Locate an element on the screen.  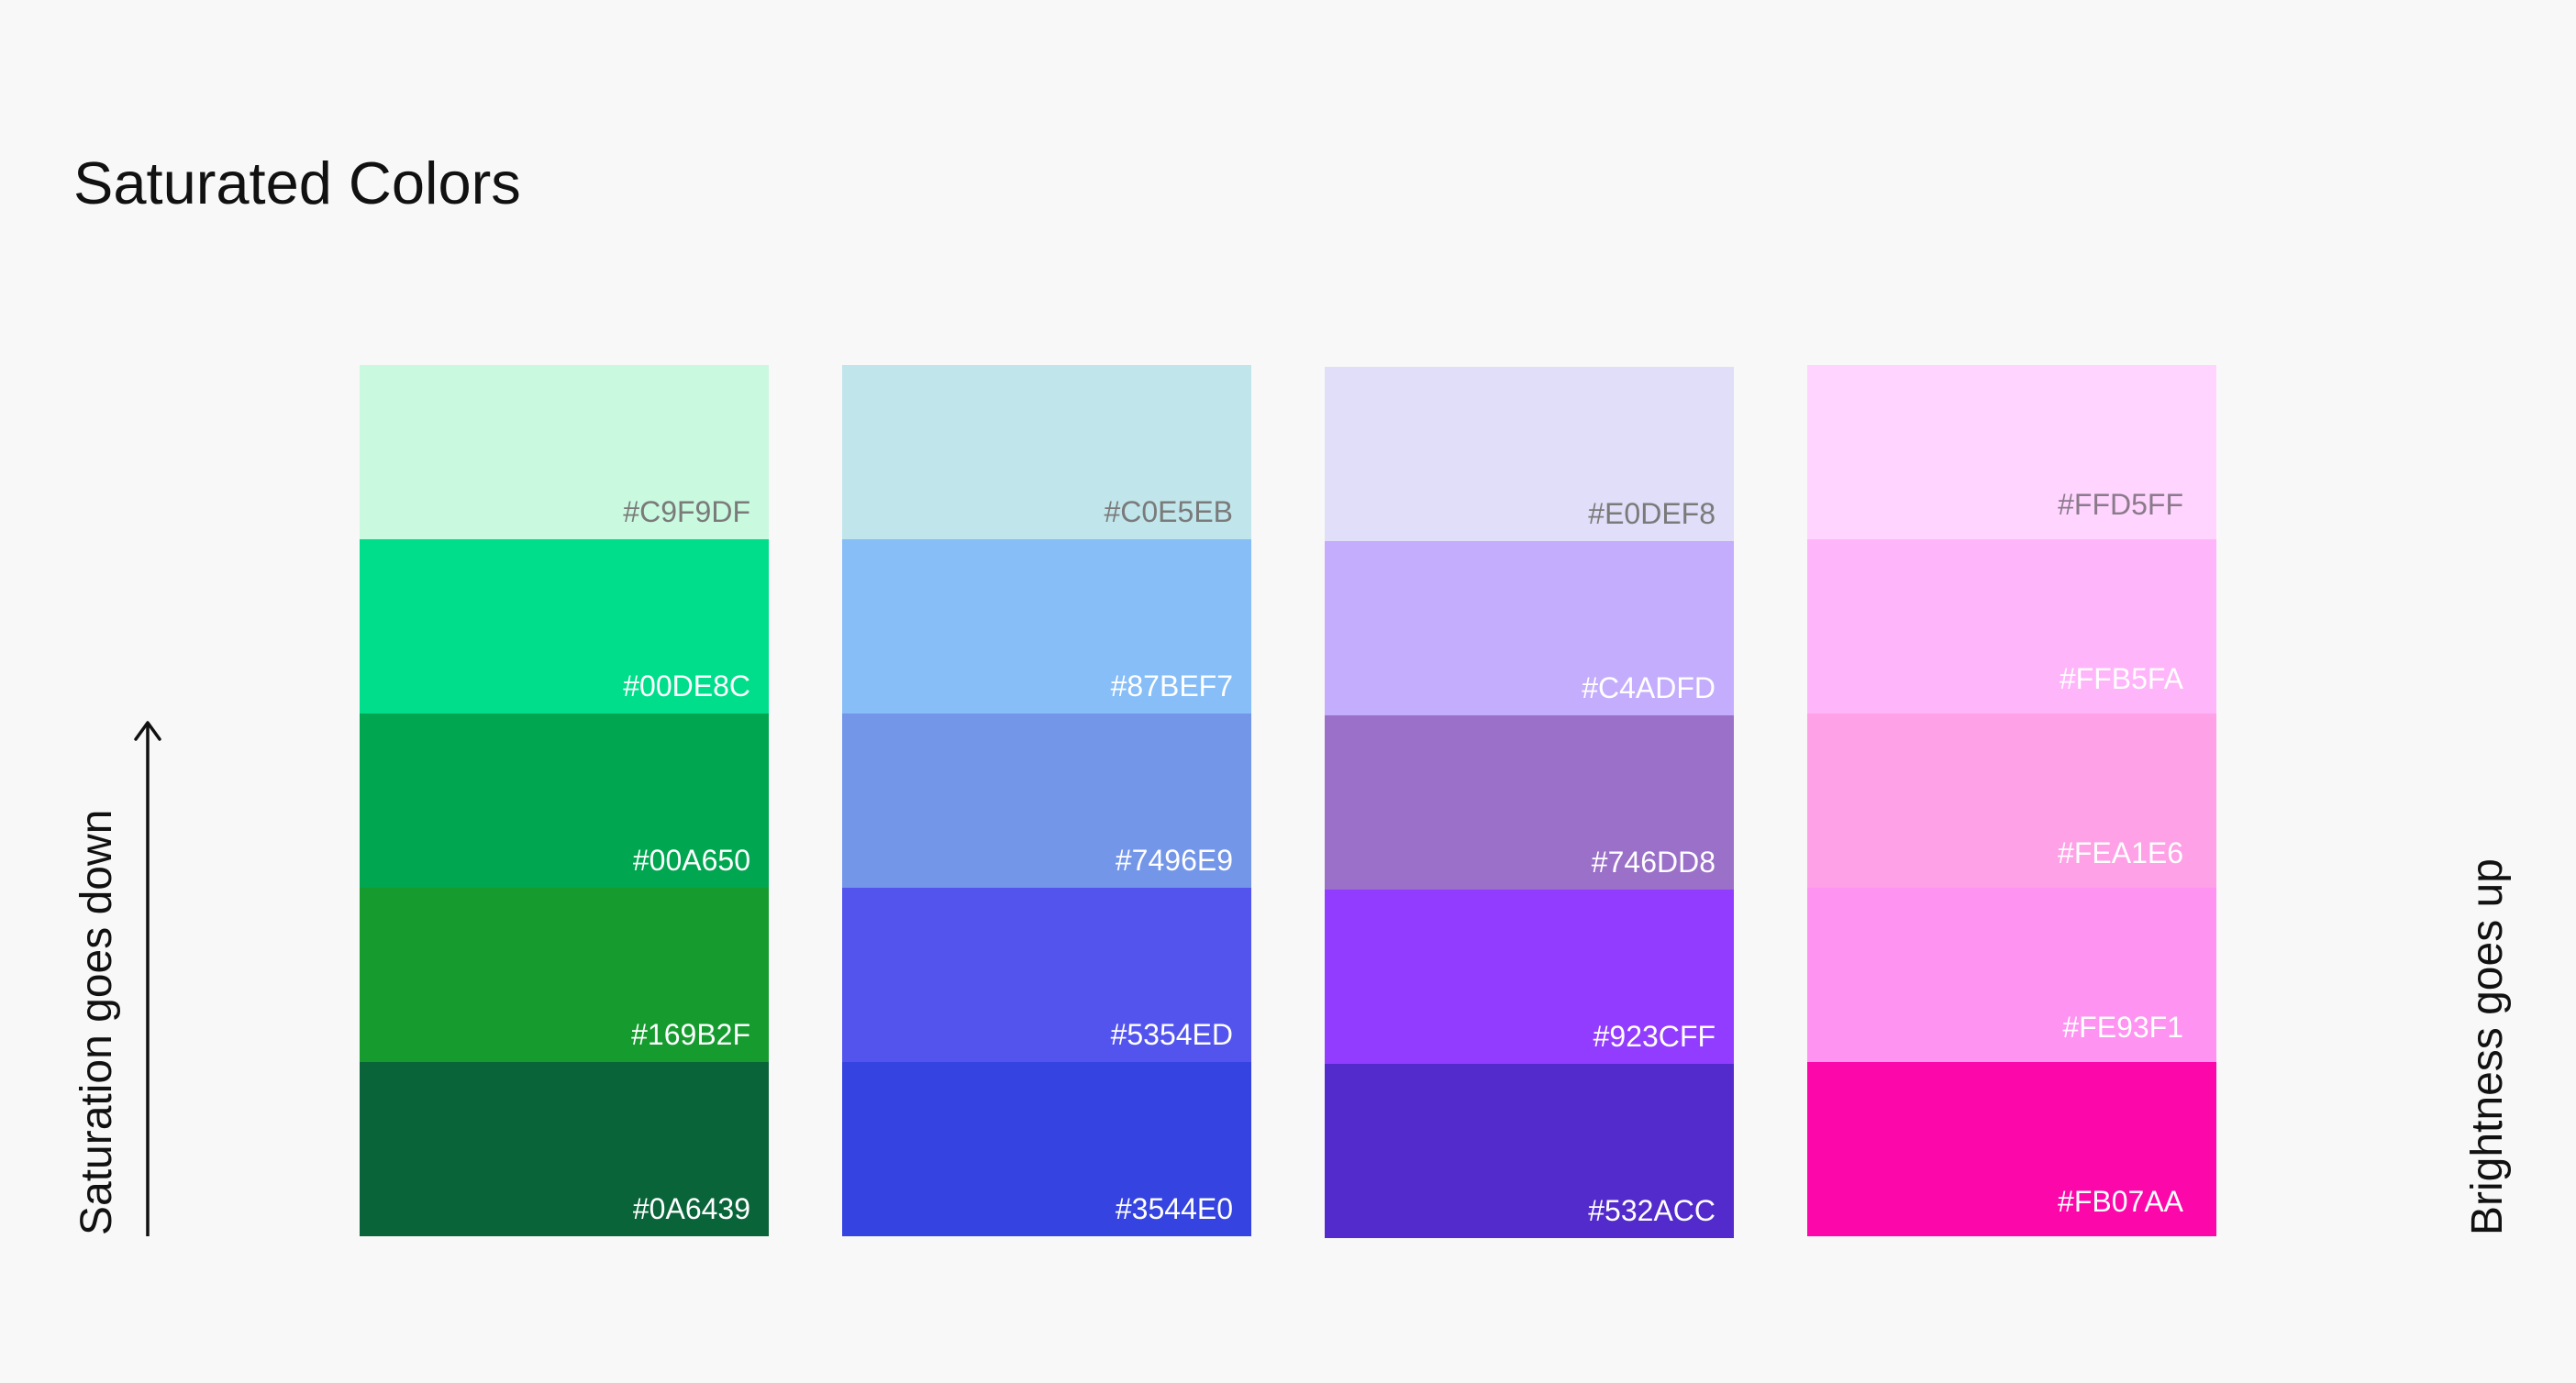
page-title: Saturated Colors is located at coordinates (297, 182).